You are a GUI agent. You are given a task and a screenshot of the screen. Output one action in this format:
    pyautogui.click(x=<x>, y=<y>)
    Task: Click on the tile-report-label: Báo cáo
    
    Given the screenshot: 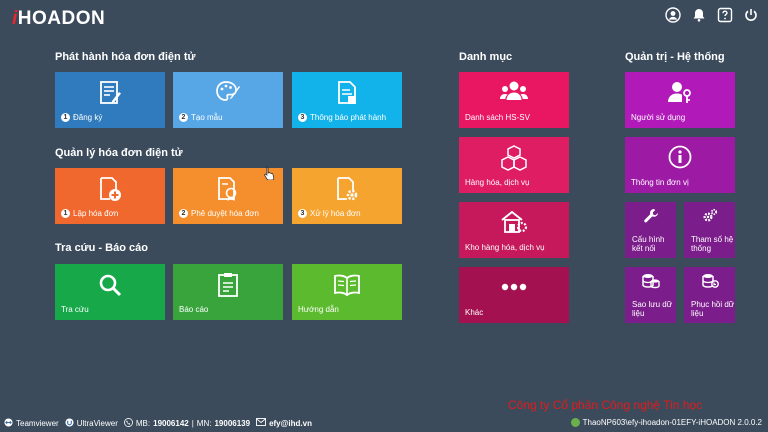 What is the action you would take?
    pyautogui.click(x=193, y=309)
    